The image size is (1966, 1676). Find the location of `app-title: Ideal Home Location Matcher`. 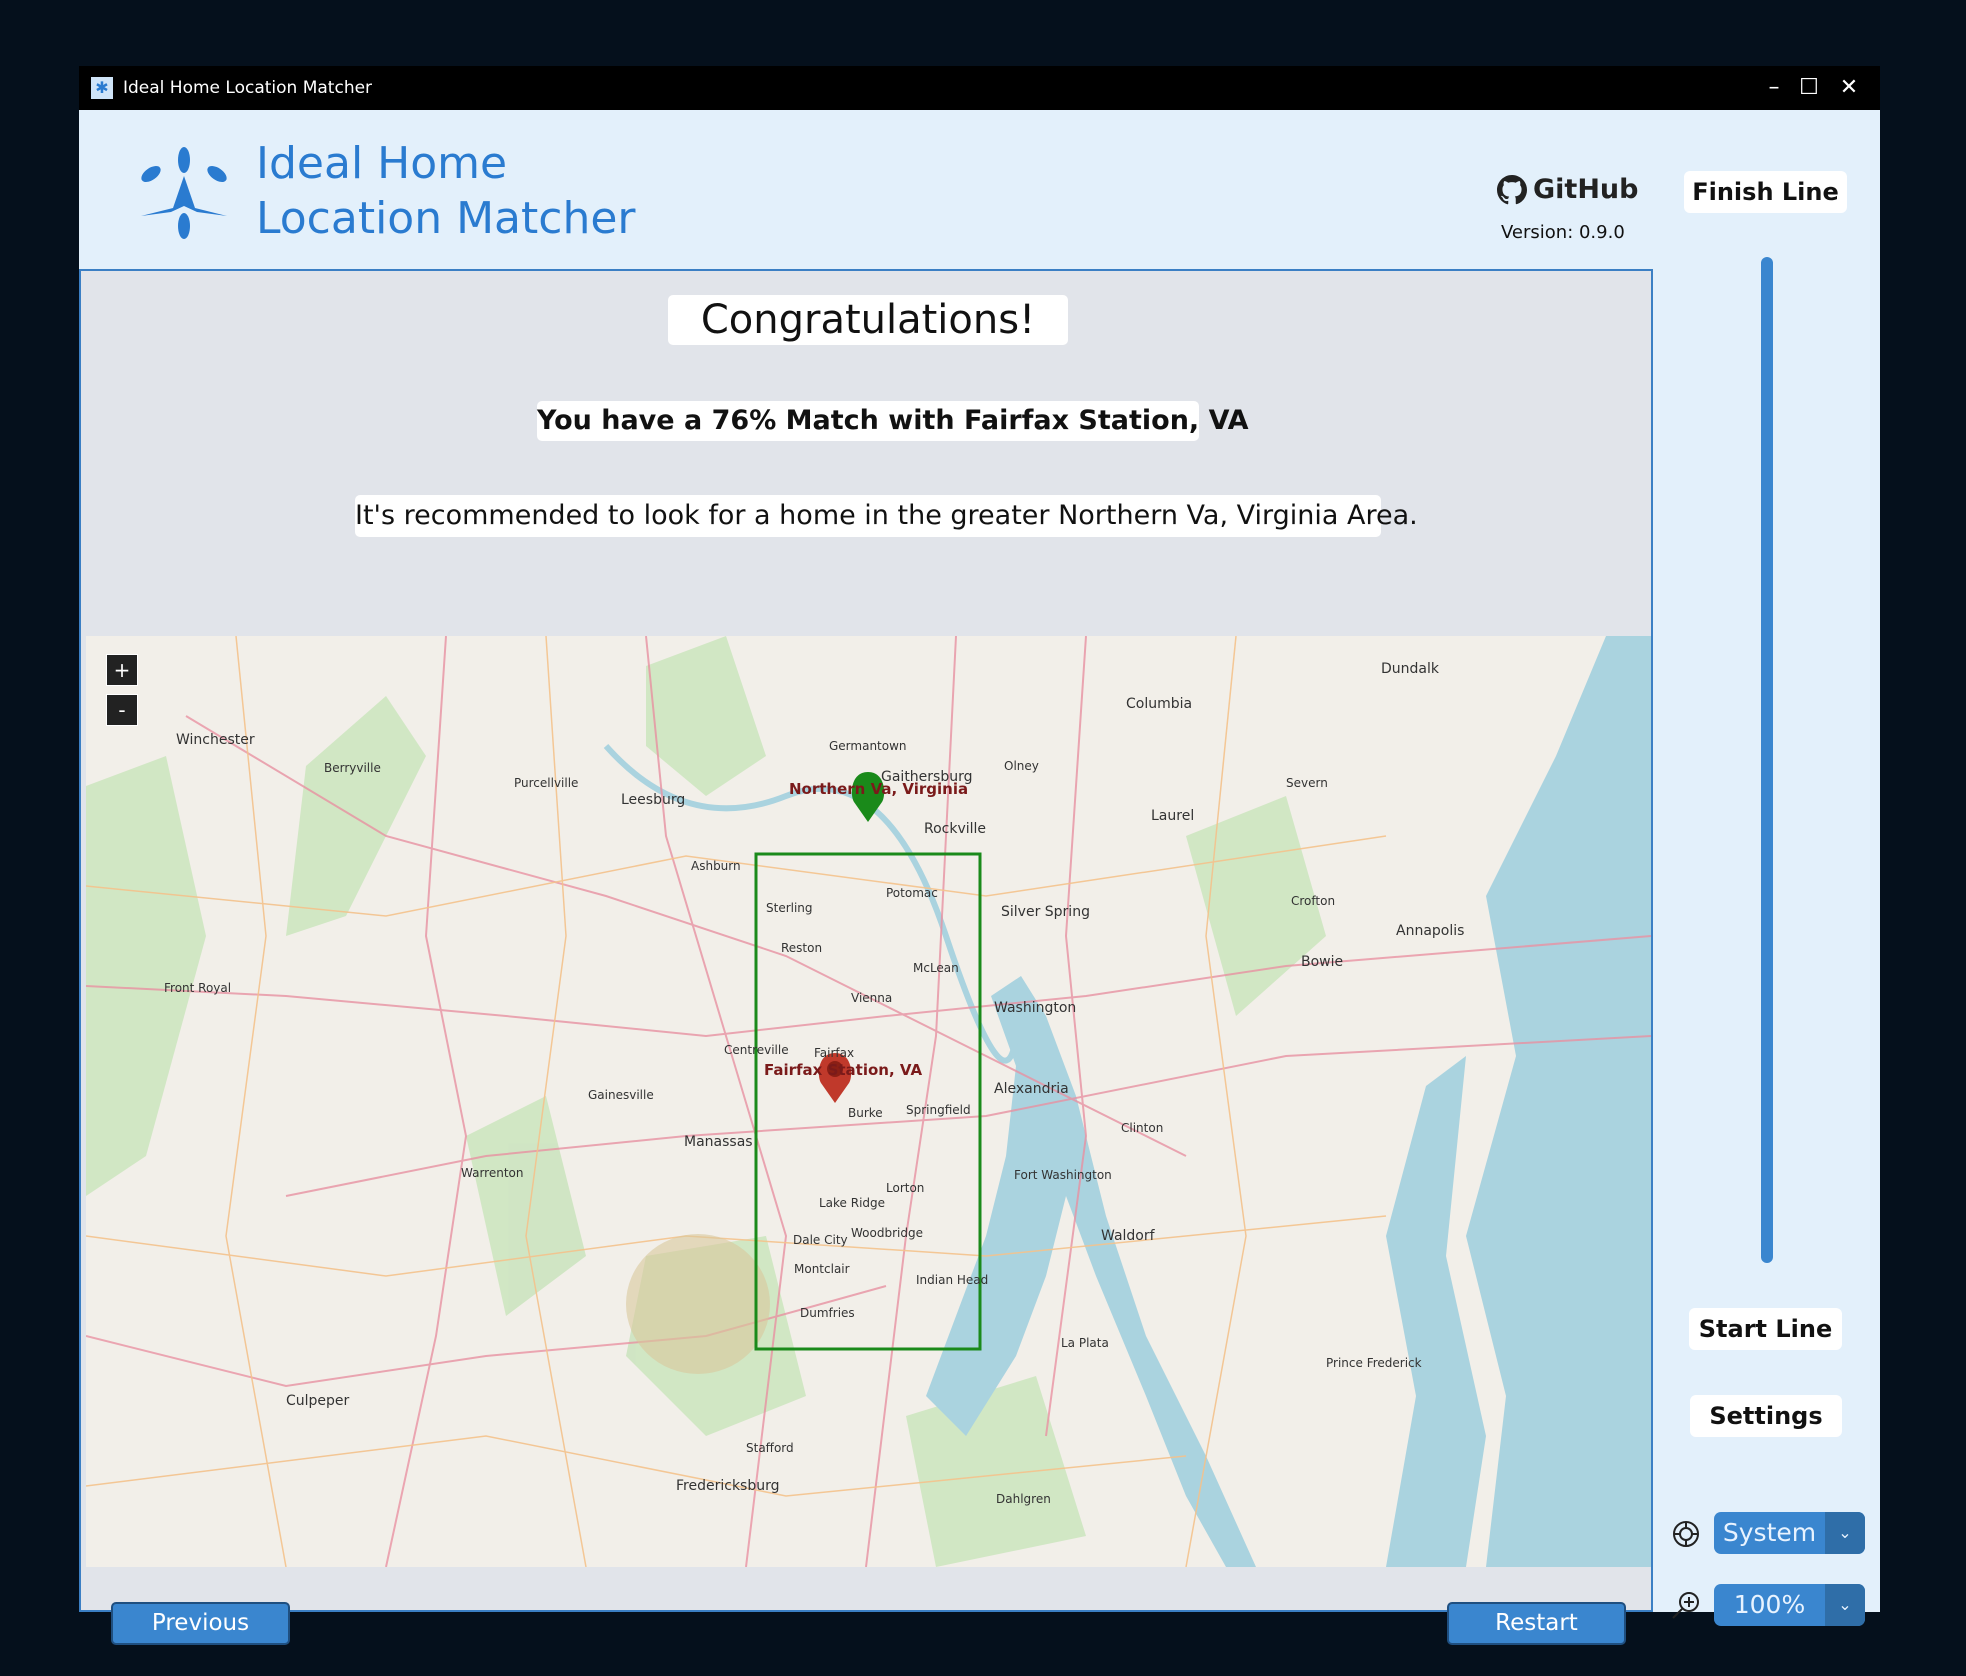

app-title: Ideal Home Location Matcher is located at coordinates (446, 191).